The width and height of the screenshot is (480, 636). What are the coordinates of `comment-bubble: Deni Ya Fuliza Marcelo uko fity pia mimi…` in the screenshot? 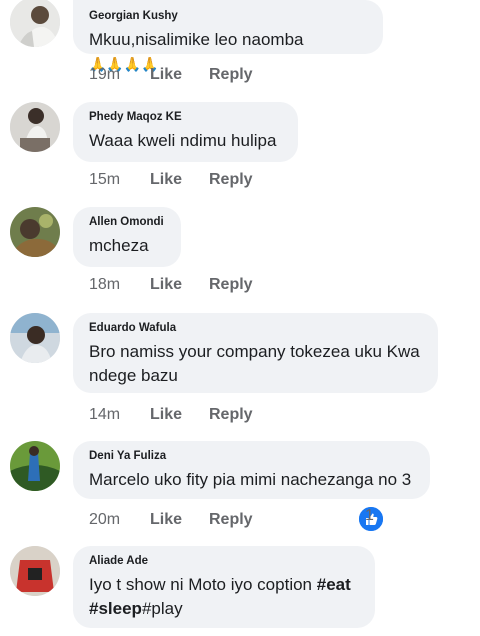 It's located at (251, 470).